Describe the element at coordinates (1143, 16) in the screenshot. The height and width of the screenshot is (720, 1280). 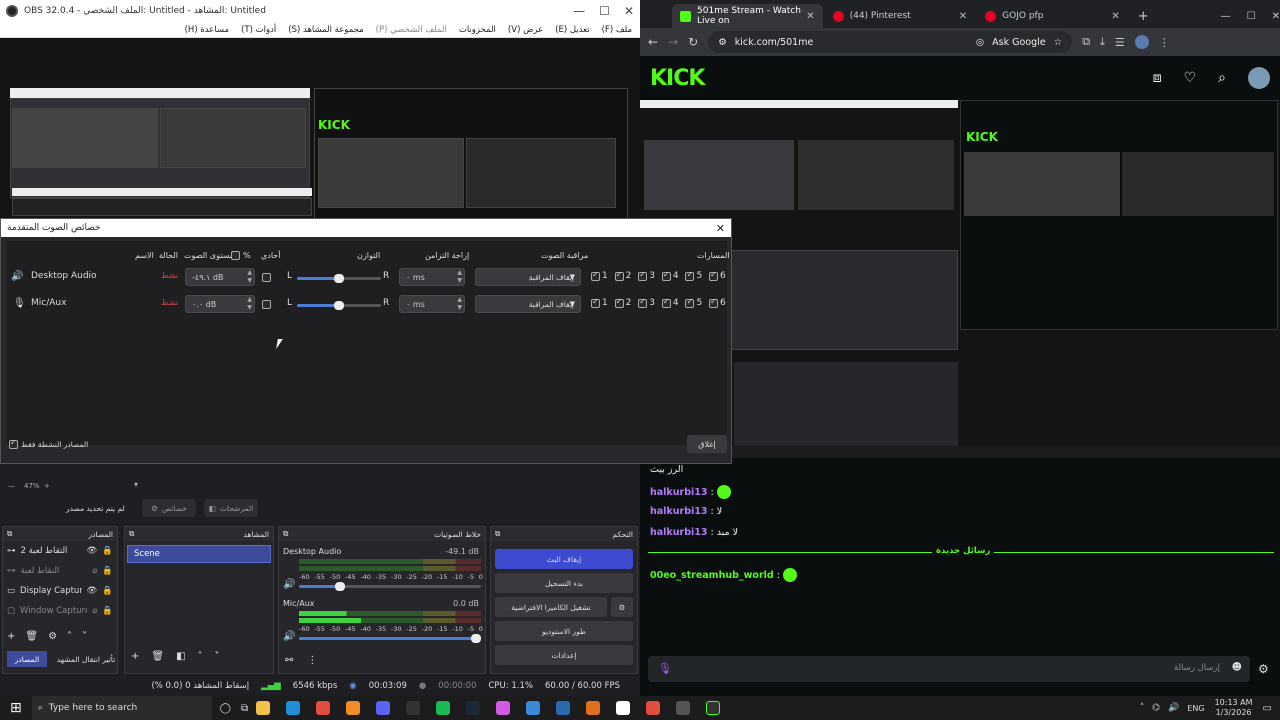
I see `new-tab-icon: +` at that location.